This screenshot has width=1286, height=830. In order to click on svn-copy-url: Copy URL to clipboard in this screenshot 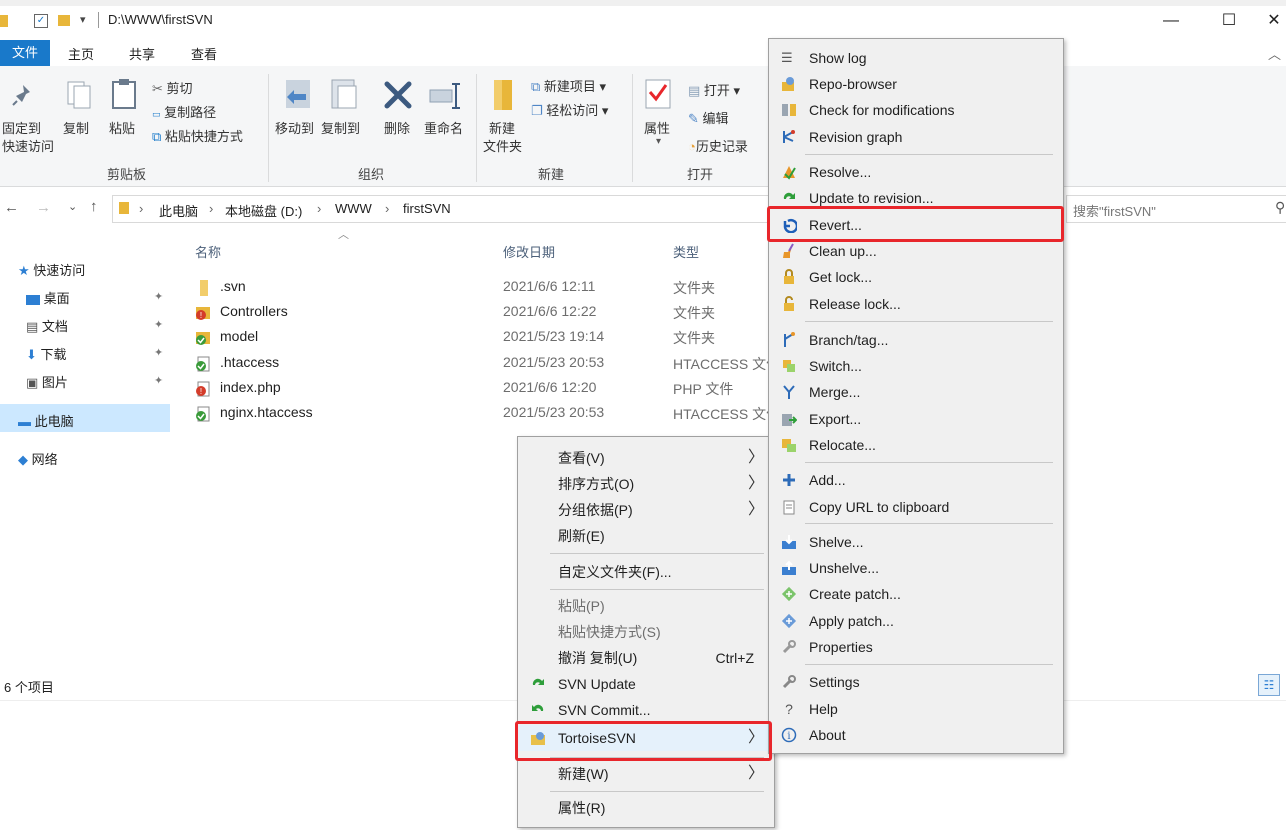, I will do `click(916, 507)`.